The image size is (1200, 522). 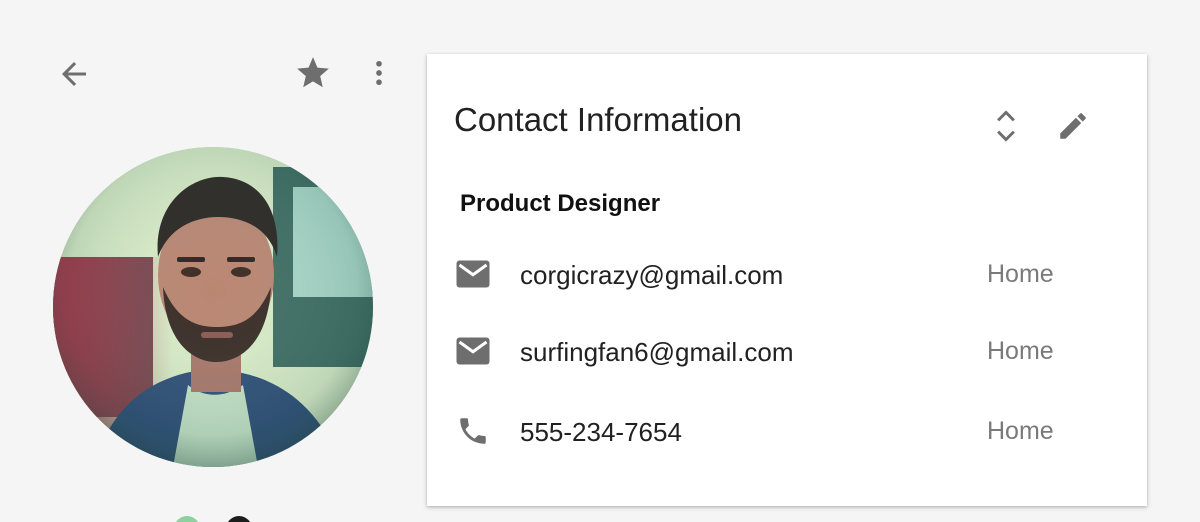 I want to click on more-vert-icon, so click(x=379, y=73).